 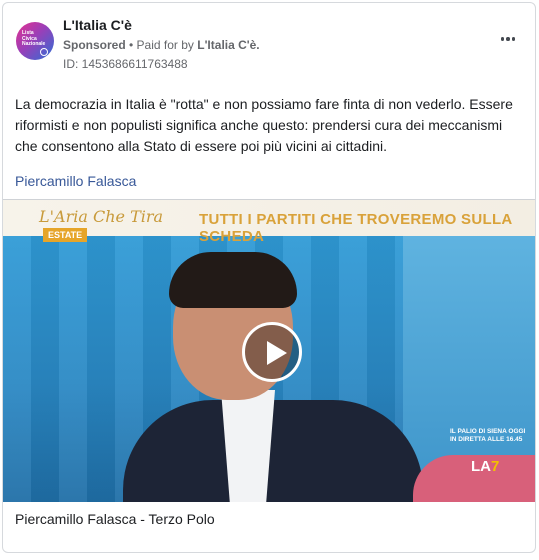 What do you see at coordinates (97, 25) in the screenshot?
I see `page-name: L'Italia C'è` at bounding box center [97, 25].